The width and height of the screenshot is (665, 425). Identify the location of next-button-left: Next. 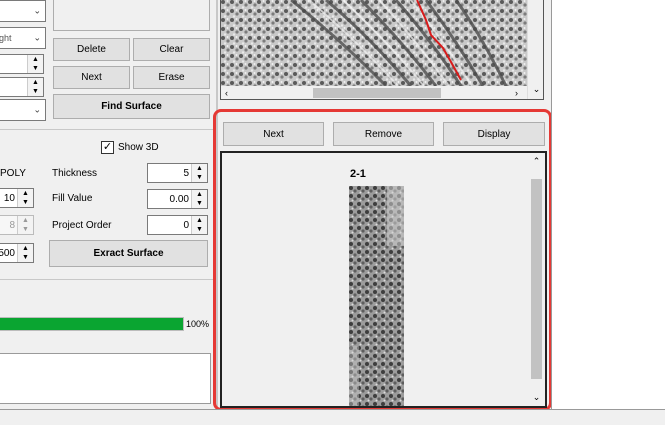
(91, 77).